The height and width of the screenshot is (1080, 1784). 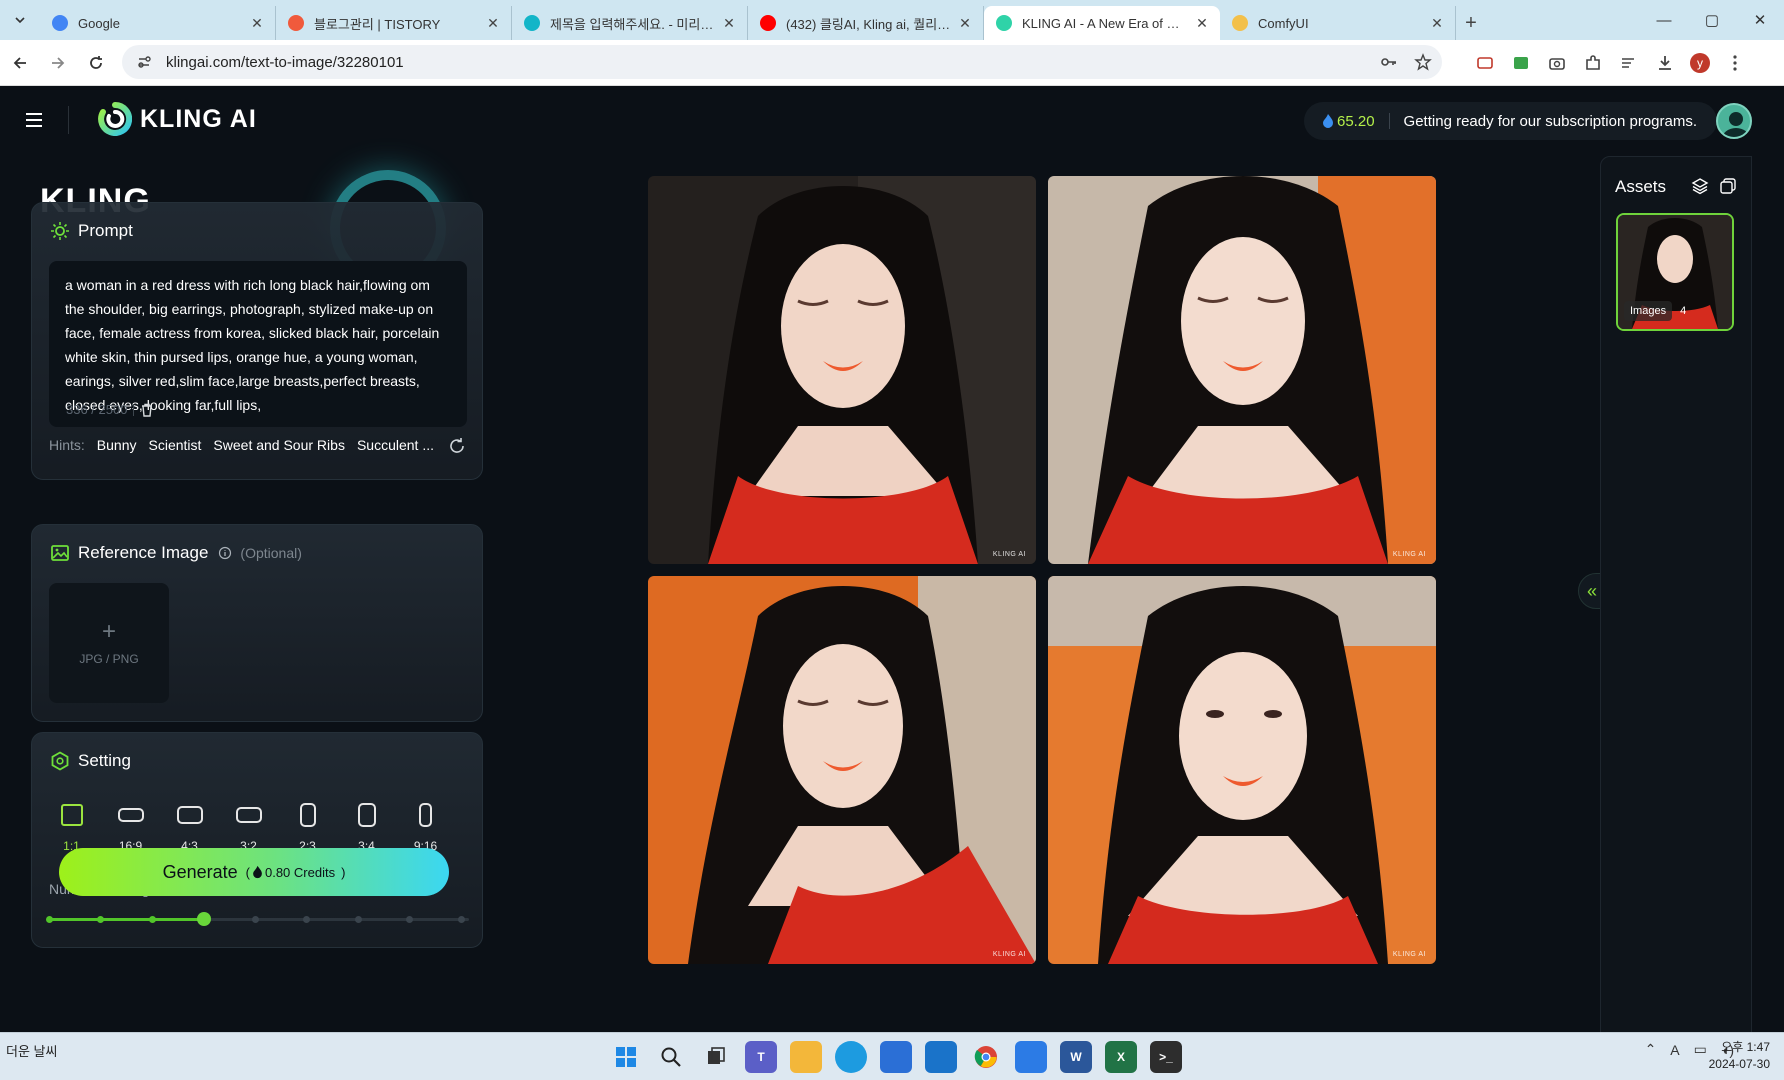 What do you see at coordinates (144, 62) in the screenshot?
I see `site-info-icon` at bounding box center [144, 62].